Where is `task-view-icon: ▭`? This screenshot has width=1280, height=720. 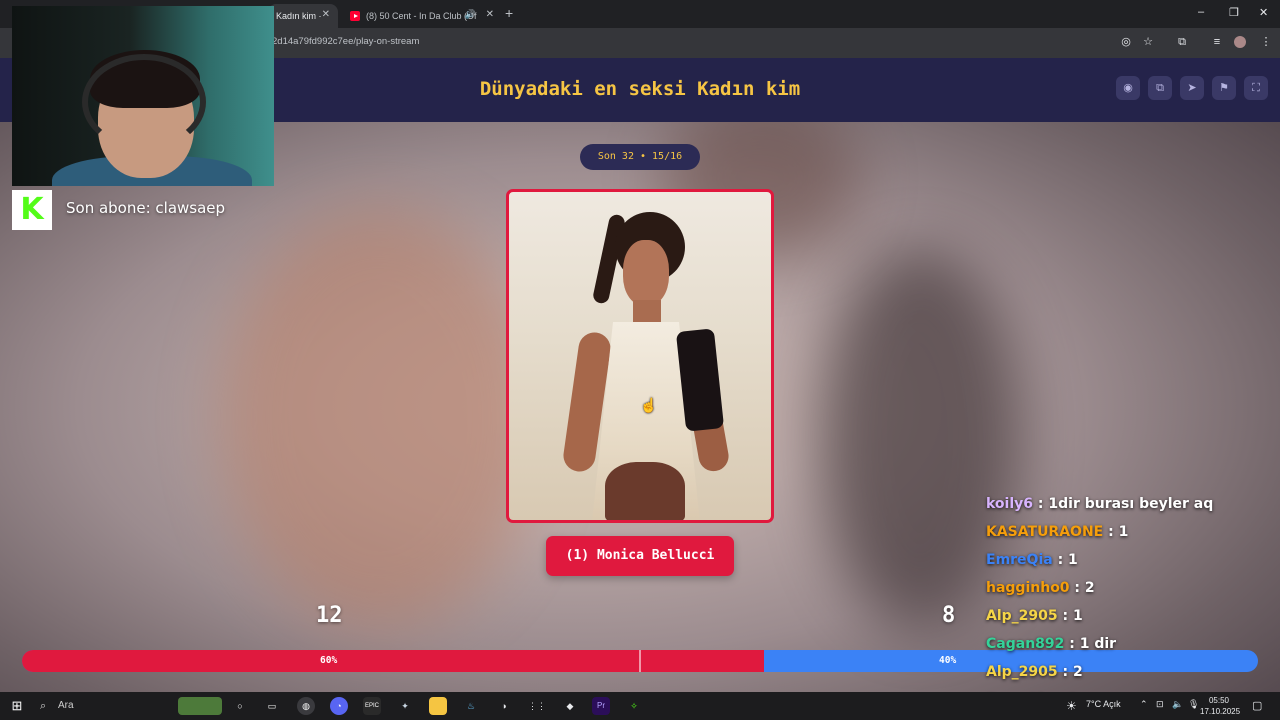 task-view-icon: ▭ is located at coordinates (272, 706).